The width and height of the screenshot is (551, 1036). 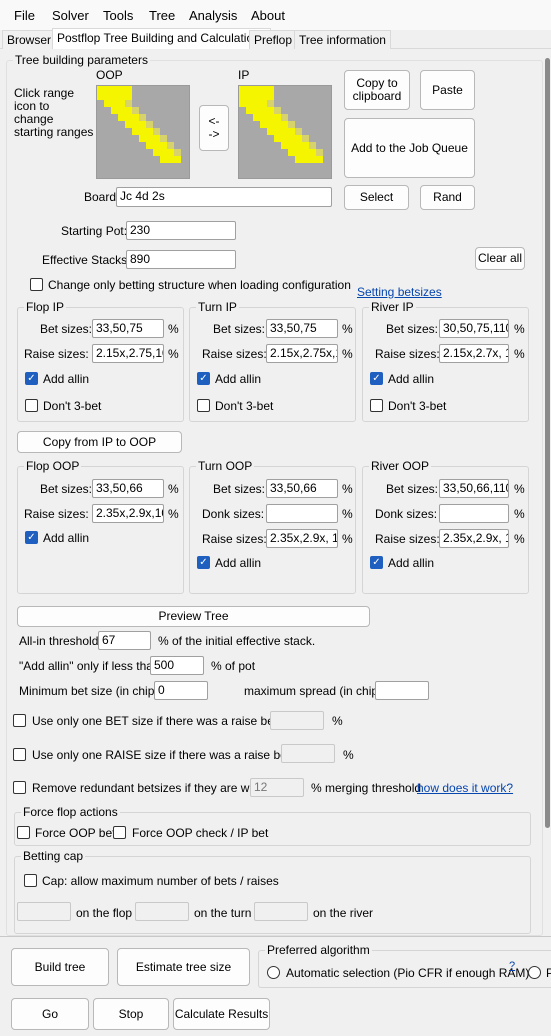 What do you see at coordinates (376, 378) in the screenshot?
I see `river-ip-allin-checkbox: ✓` at bounding box center [376, 378].